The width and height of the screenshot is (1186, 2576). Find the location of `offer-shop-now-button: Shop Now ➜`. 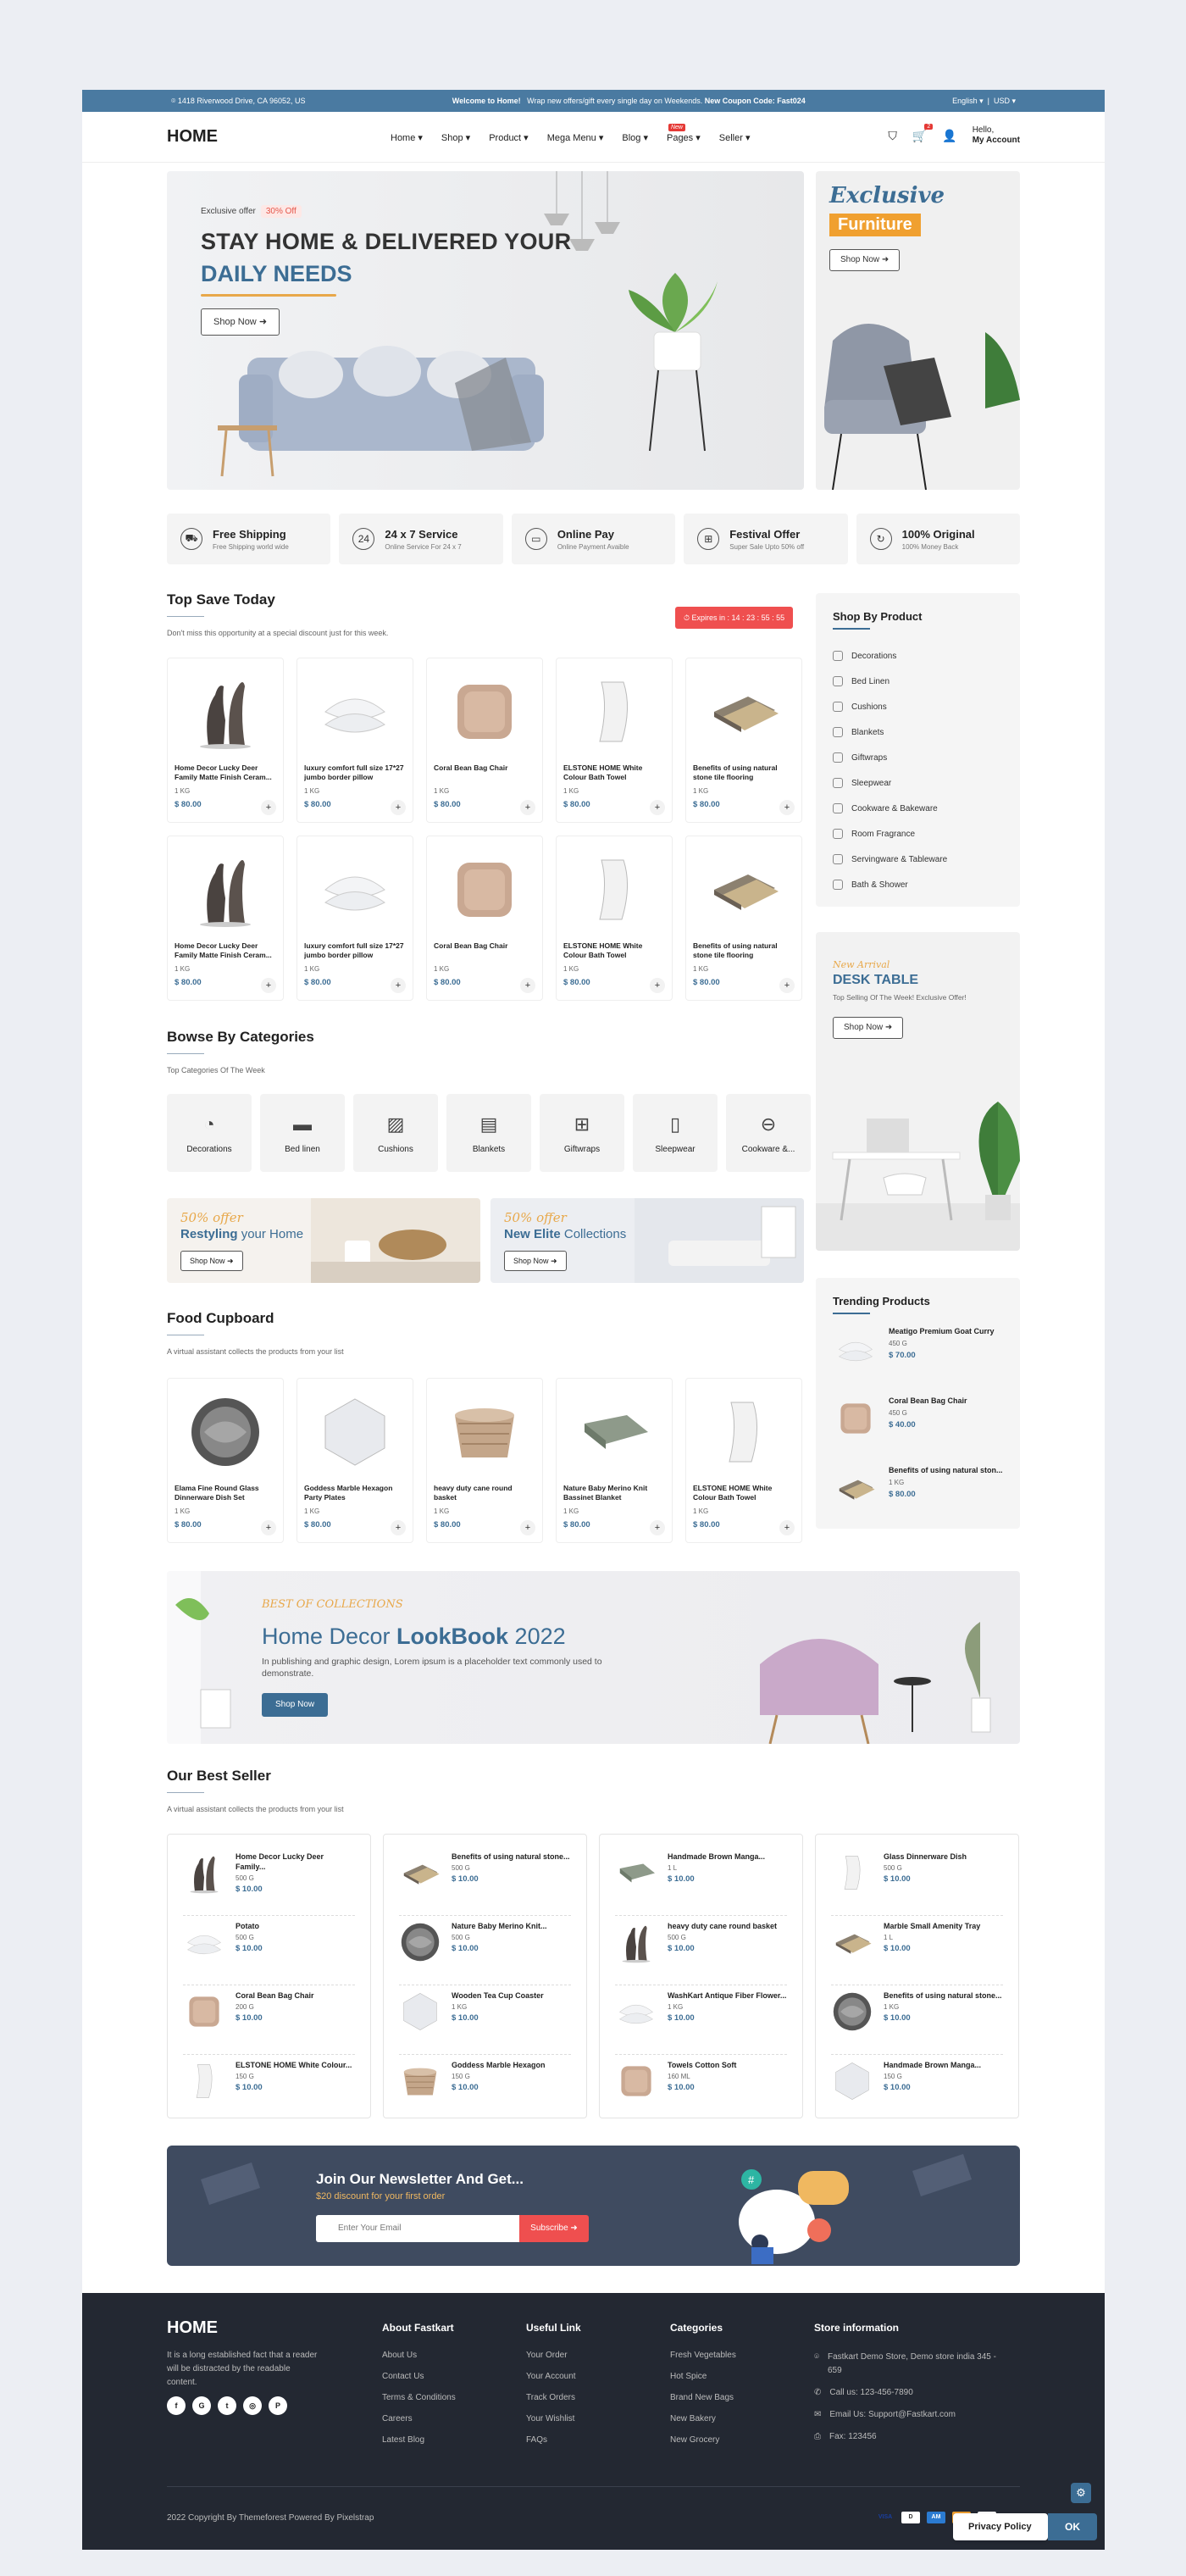

offer-shop-now-button: Shop Now ➜ is located at coordinates (211, 1261).